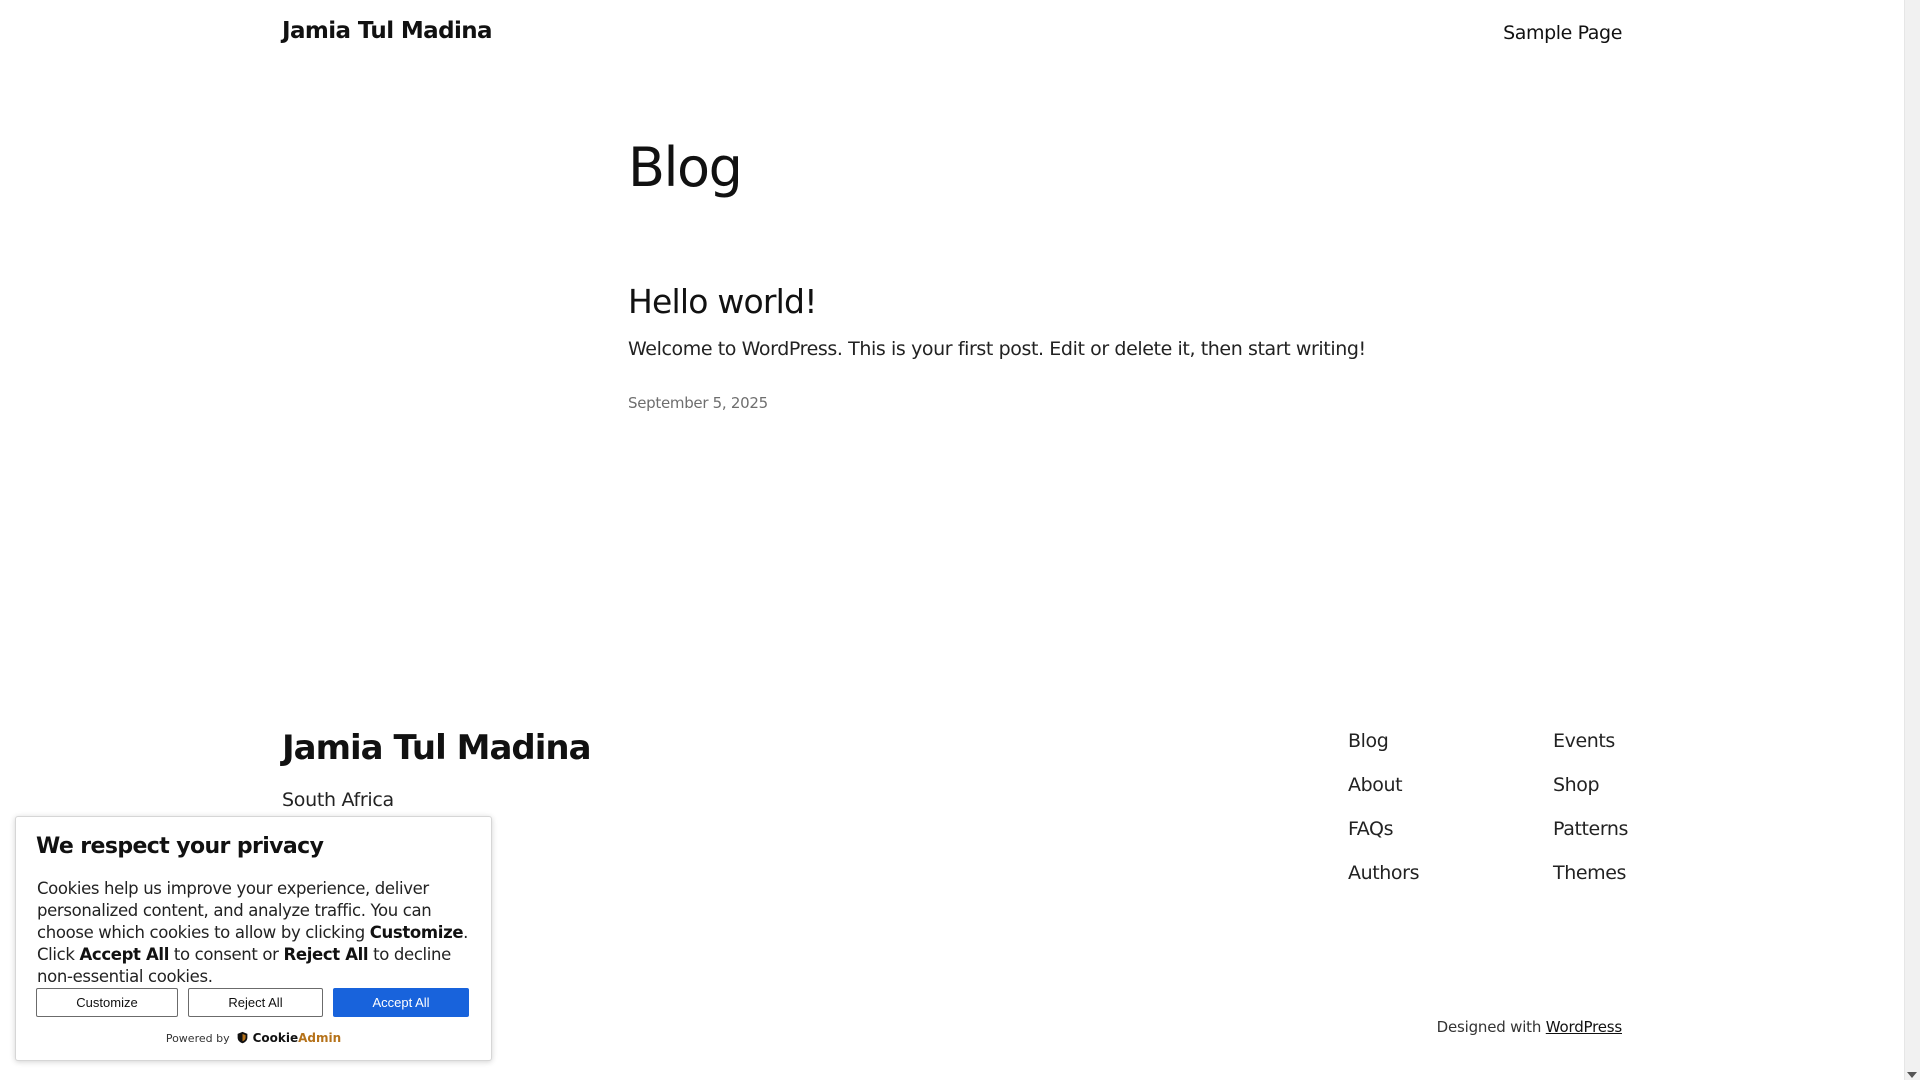  I want to click on cookie-reject-all-button: Reject All, so click(255, 1002).